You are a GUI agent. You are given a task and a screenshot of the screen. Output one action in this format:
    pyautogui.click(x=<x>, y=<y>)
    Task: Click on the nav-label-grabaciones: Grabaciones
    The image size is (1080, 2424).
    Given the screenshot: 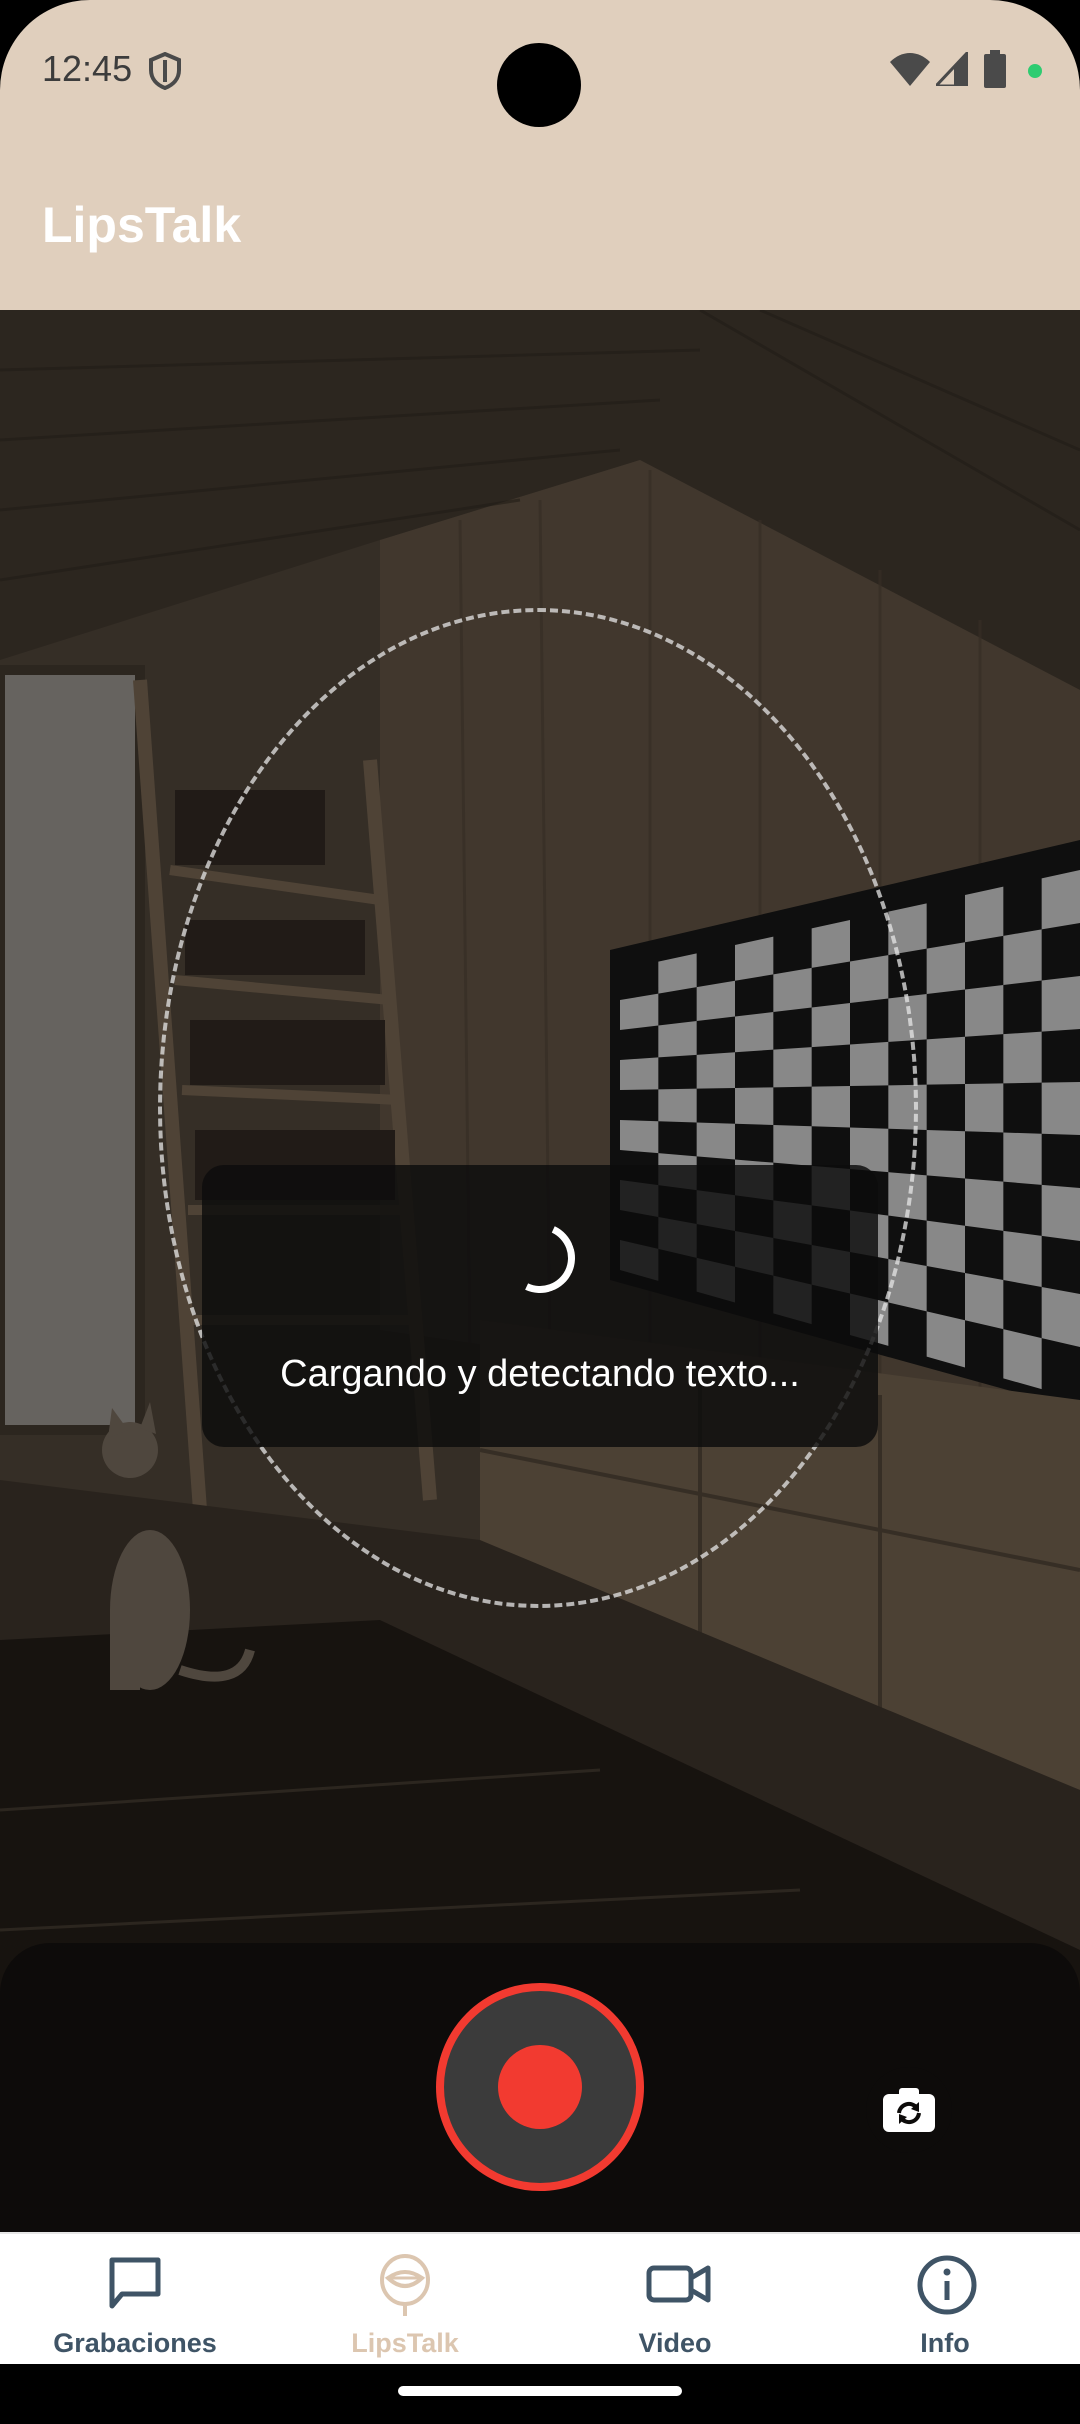 What is the action you would take?
    pyautogui.click(x=135, y=2343)
    